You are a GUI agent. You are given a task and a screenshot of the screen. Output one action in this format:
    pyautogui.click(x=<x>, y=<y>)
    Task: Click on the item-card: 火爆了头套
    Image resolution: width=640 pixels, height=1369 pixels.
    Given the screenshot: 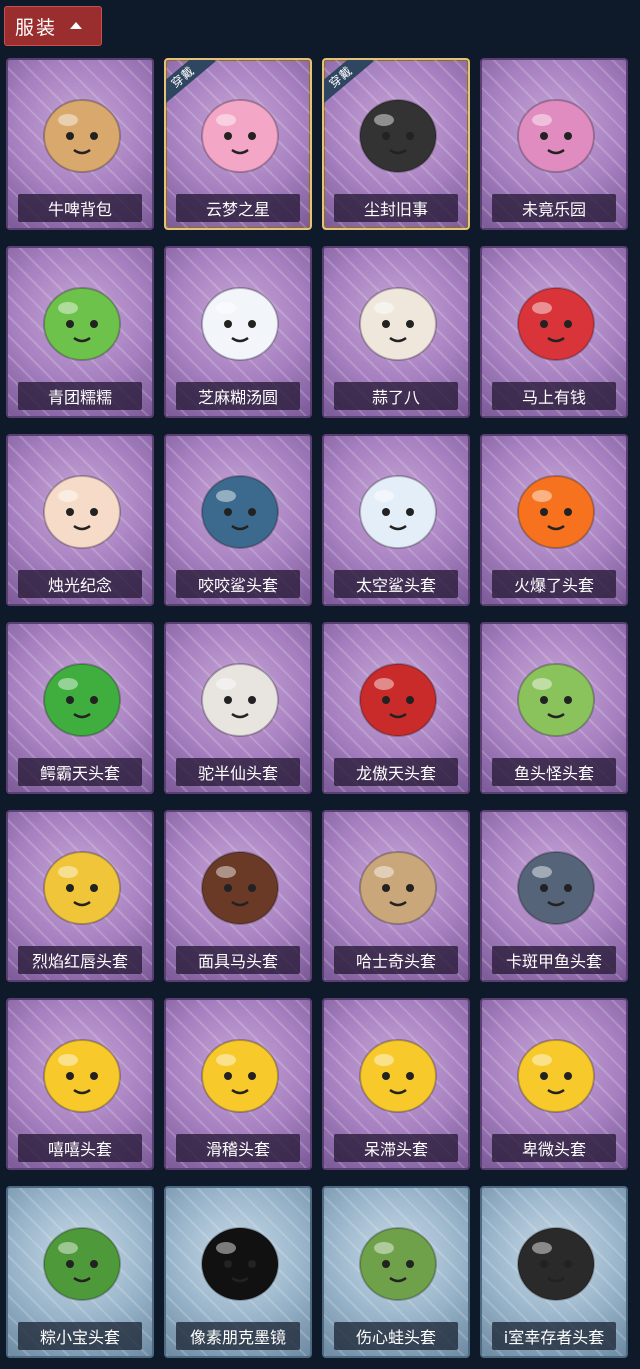 What is the action you would take?
    pyautogui.click(x=554, y=520)
    